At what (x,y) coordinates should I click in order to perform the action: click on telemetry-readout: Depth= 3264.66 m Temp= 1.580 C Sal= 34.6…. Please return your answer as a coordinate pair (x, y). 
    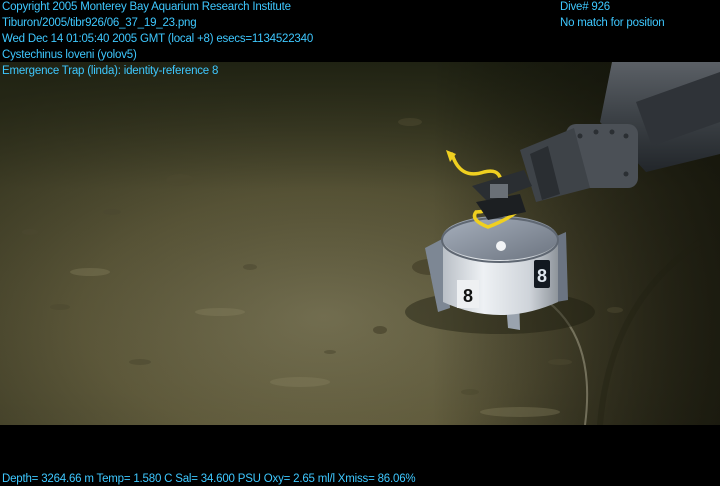
    Looking at the image, I should click on (209, 479).